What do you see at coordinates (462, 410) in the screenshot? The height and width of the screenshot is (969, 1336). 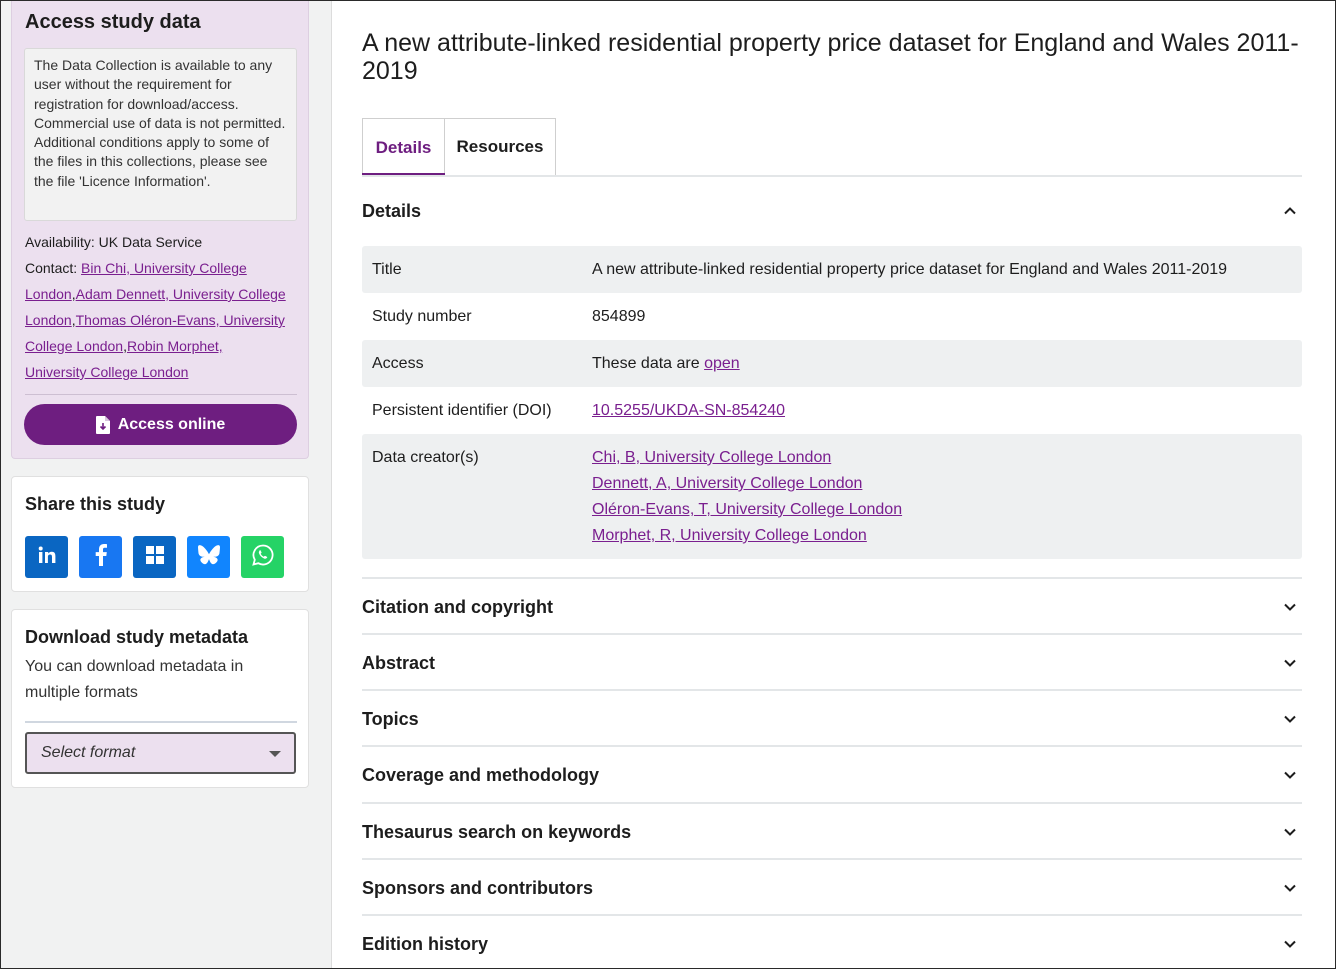 I see `doi-key: Persistent identifier (DOI)` at bounding box center [462, 410].